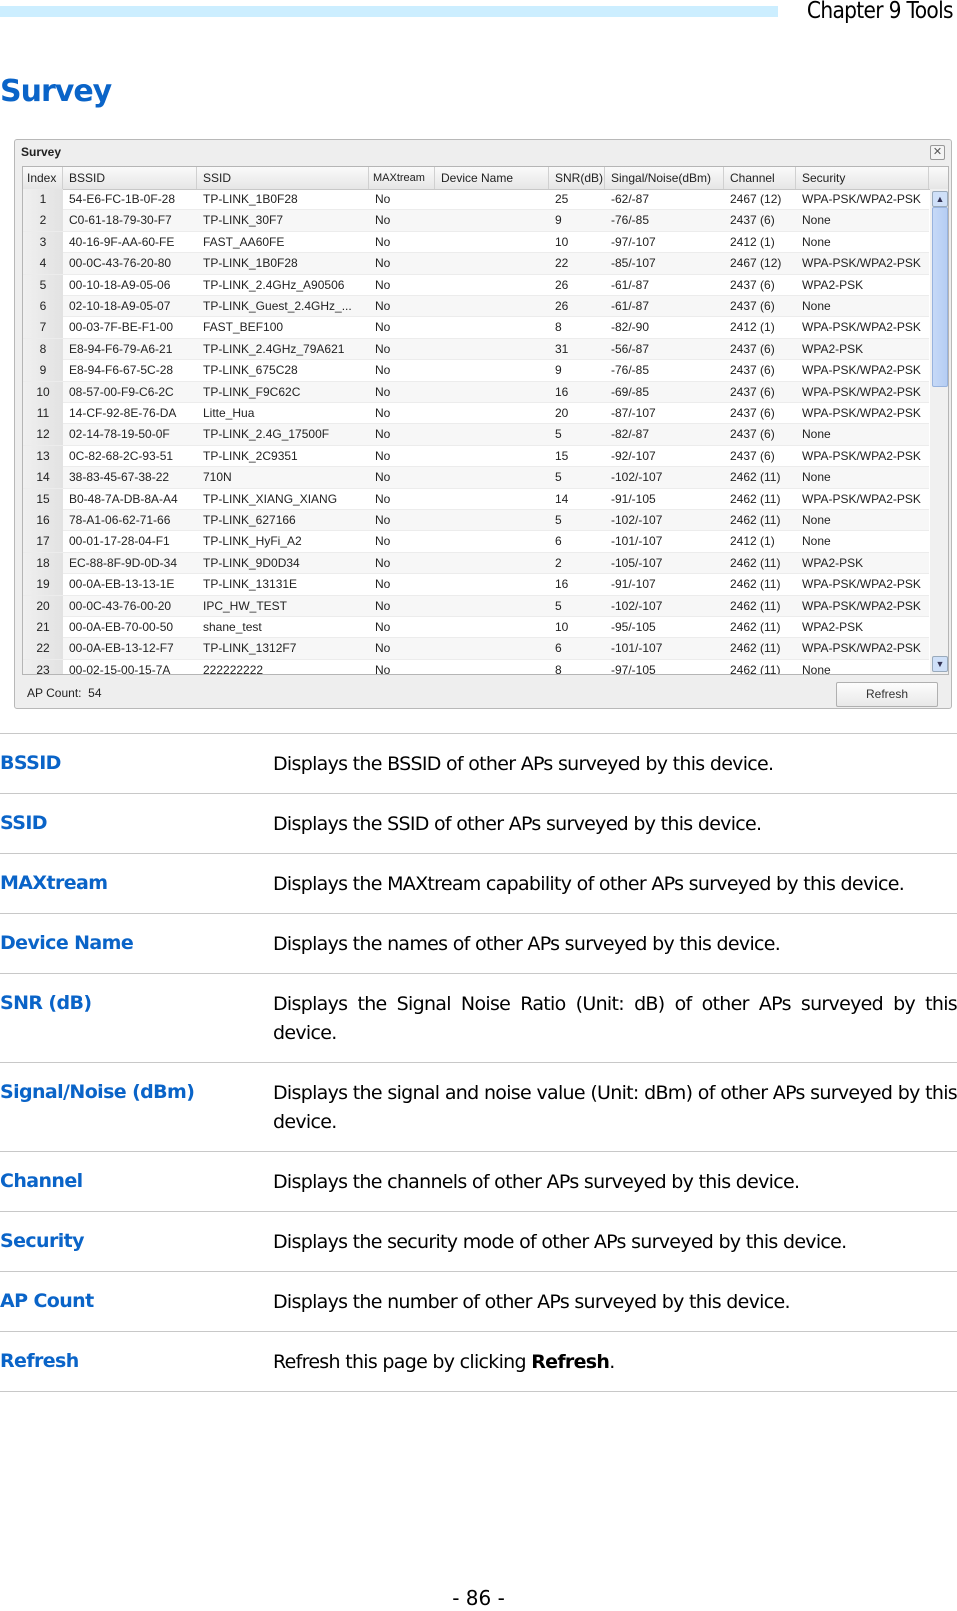  I want to click on definition-term: SNR (dB), so click(46, 1003).